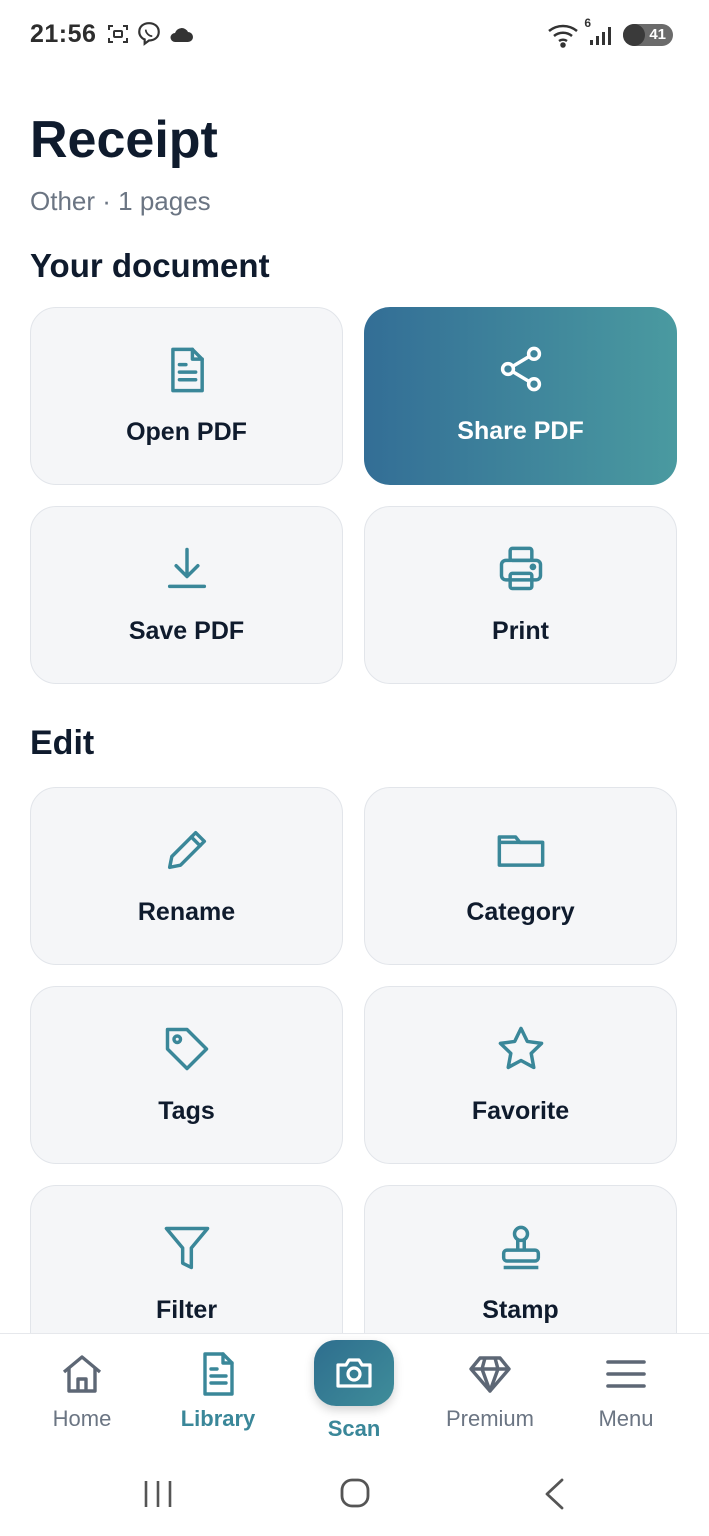 The image size is (709, 1536). Describe the element at coordinates (82, 1374) in the screenshot. I see `home-icon` at that location.